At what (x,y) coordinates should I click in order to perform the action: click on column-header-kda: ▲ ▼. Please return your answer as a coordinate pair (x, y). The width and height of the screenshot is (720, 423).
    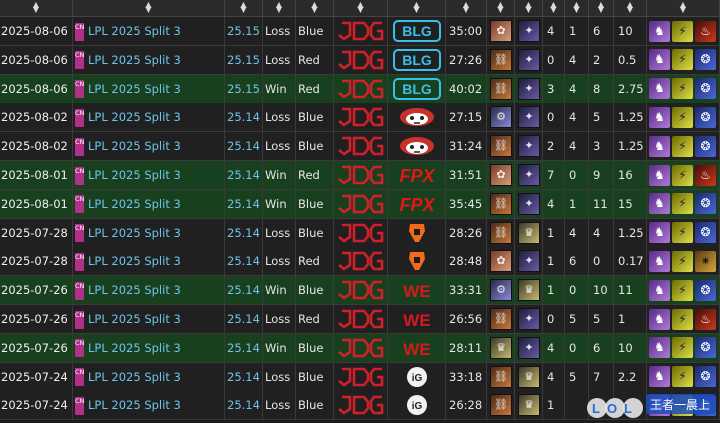
    Looking at the image, I should click on (630, 8).